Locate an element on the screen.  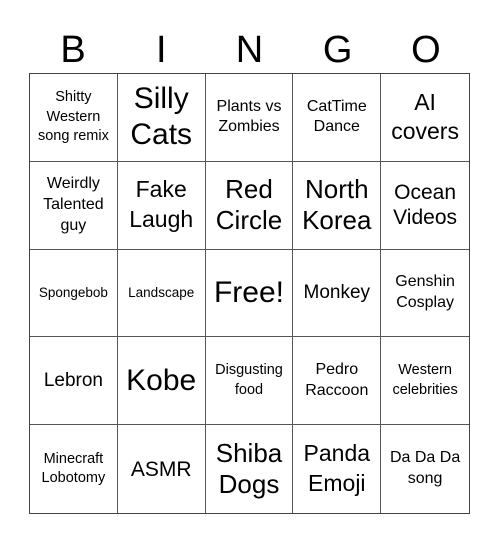
bingo-cell-label: Ocean Videos is located at coordinates (425, 205).